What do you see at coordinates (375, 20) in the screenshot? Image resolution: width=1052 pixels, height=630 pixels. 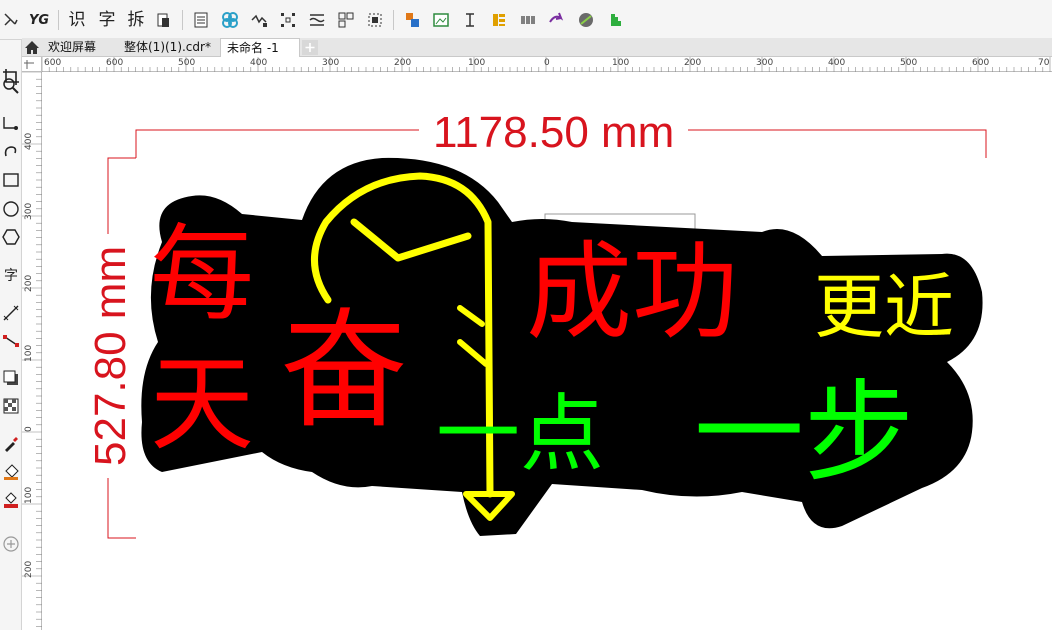 I see `select-box-icon` at bounding box center [375, 20].